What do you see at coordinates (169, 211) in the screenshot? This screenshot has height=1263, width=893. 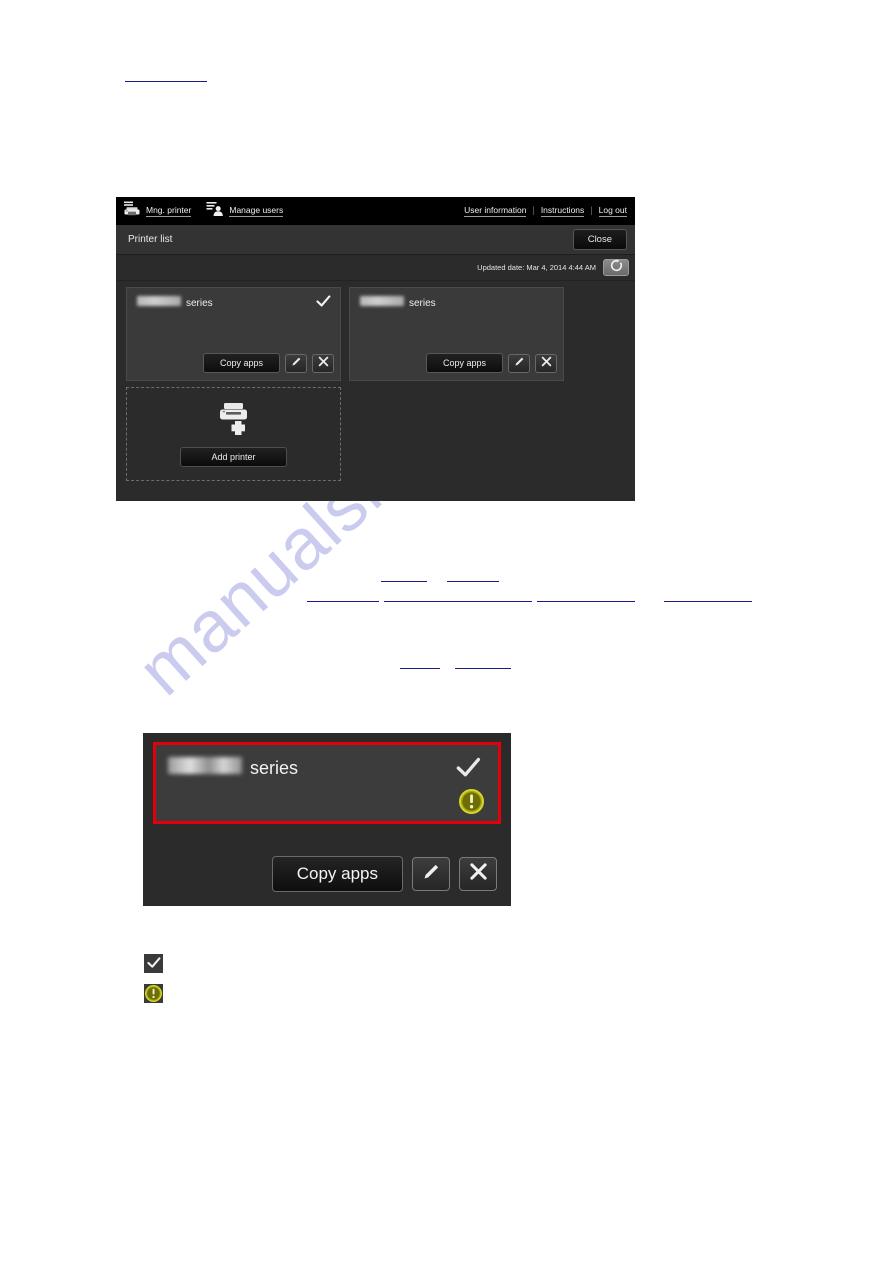 I see `toolbar-item-label: Mng. printer` at bounding box center [169, 211].